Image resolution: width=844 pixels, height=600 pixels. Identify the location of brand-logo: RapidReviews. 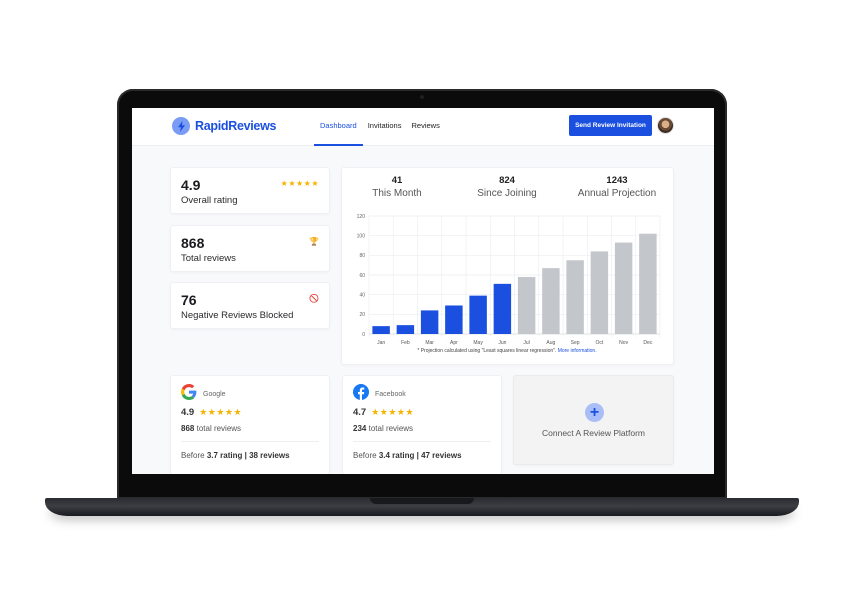
(224, 126).